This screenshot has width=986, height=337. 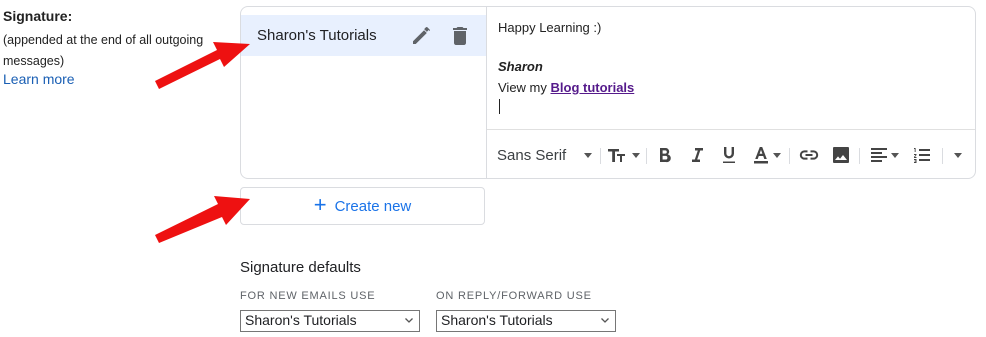 What do you see at coordinates (39, 79) in the screenshot?
I see `learn-more-link: Learn more` at bounding box center [39, 79].